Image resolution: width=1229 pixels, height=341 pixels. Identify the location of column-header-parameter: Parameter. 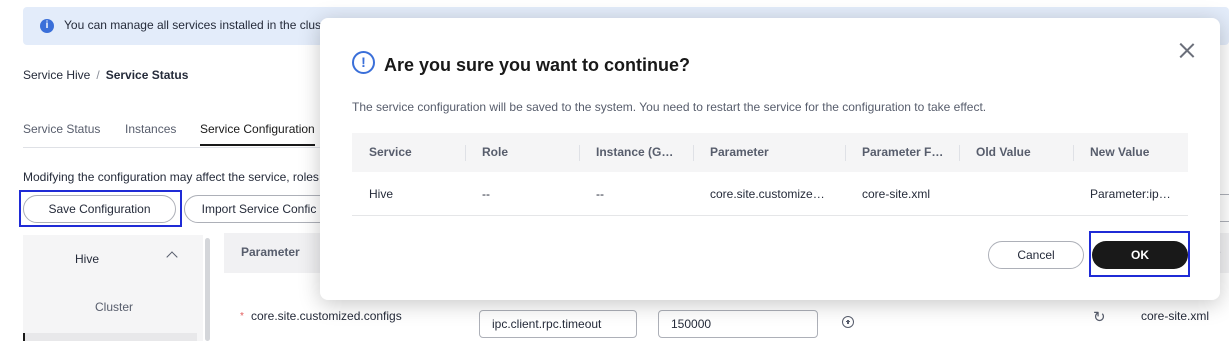
(739, 152).